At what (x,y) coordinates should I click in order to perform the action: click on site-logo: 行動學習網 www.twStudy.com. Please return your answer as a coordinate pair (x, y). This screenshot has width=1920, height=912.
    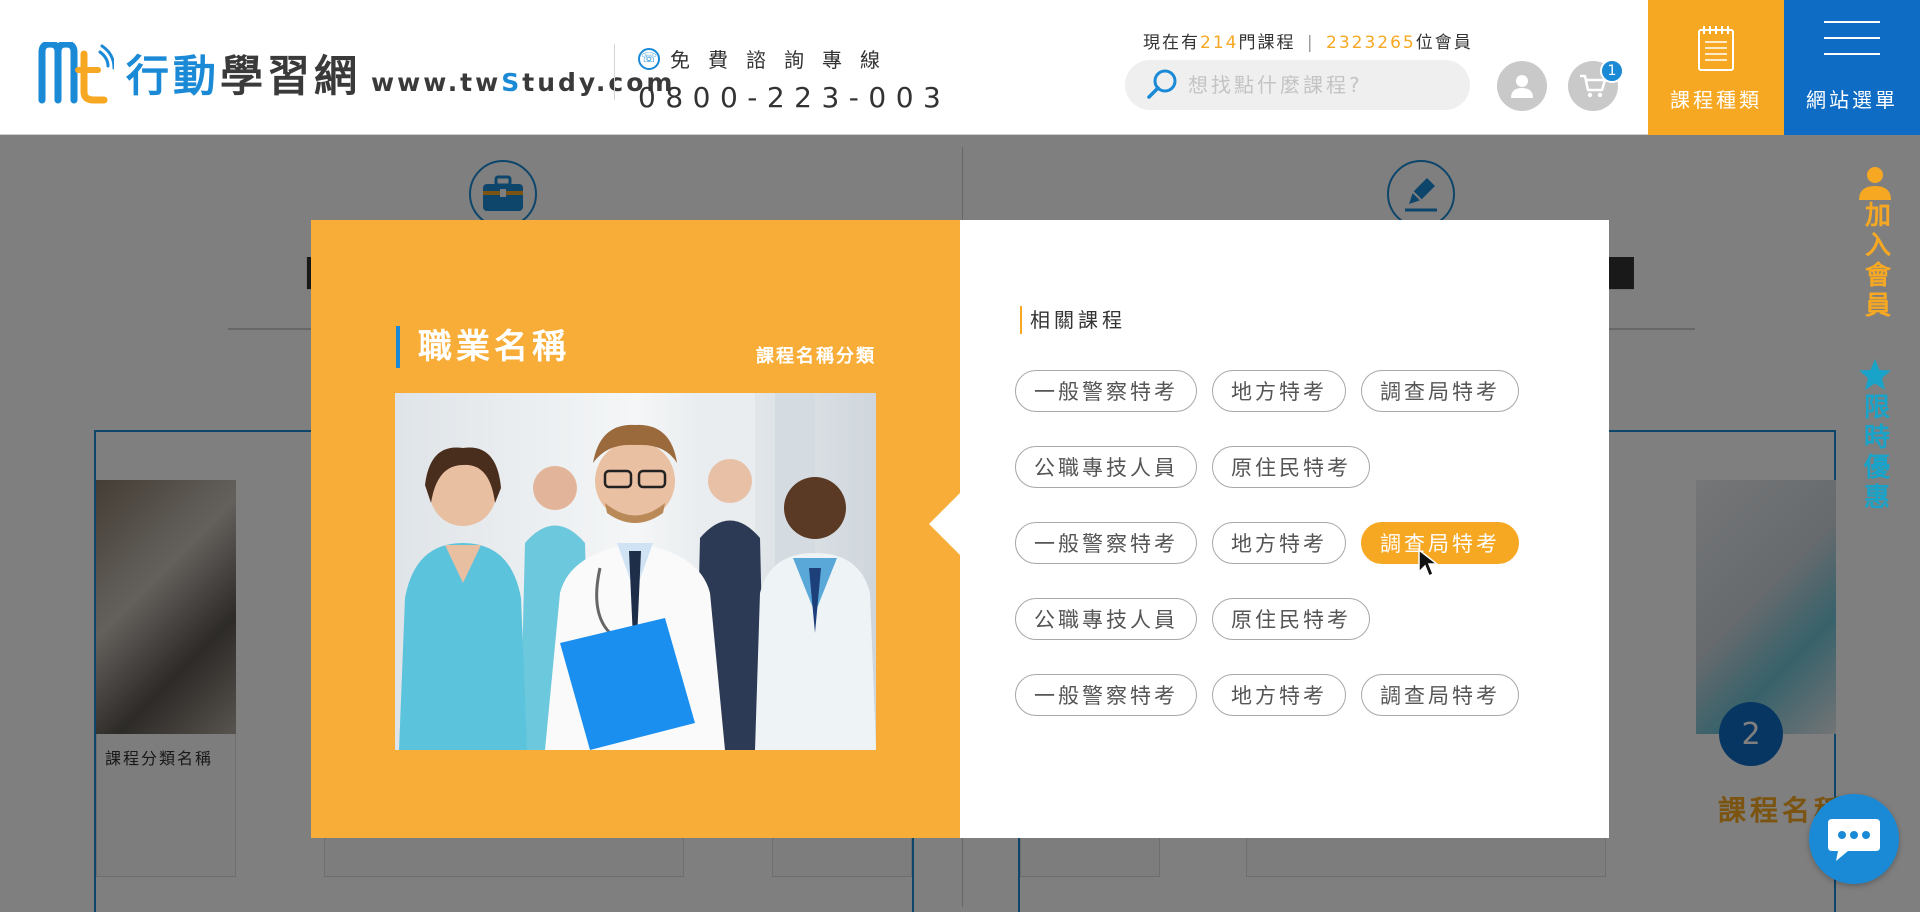
    Looking at the image, I should click on (356, 73).